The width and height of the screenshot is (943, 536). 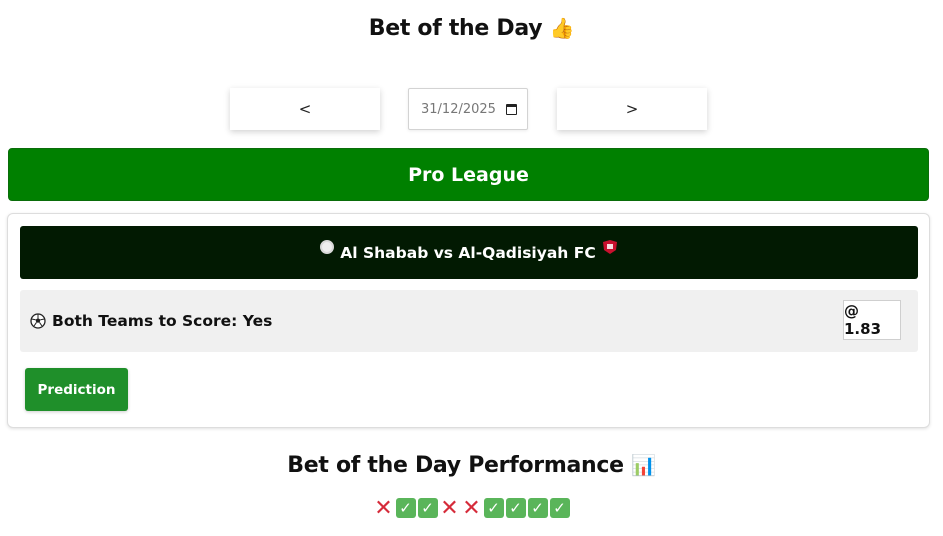 I want to click on bet-selection-row: Both Teams to Score: Yes @ 1.83, so click(x=469, y=321).